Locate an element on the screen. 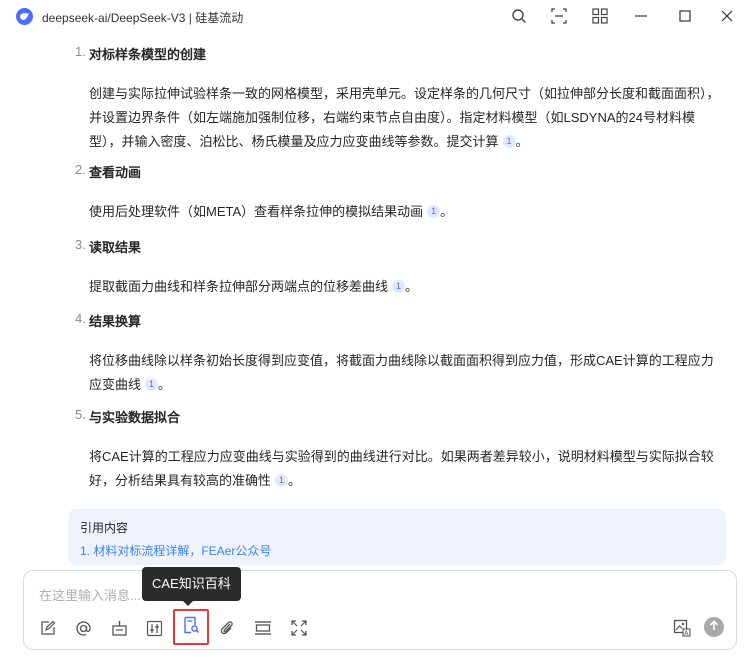 This screenshot has height=665, width=749. send-button is located at coordinates (714, 627).